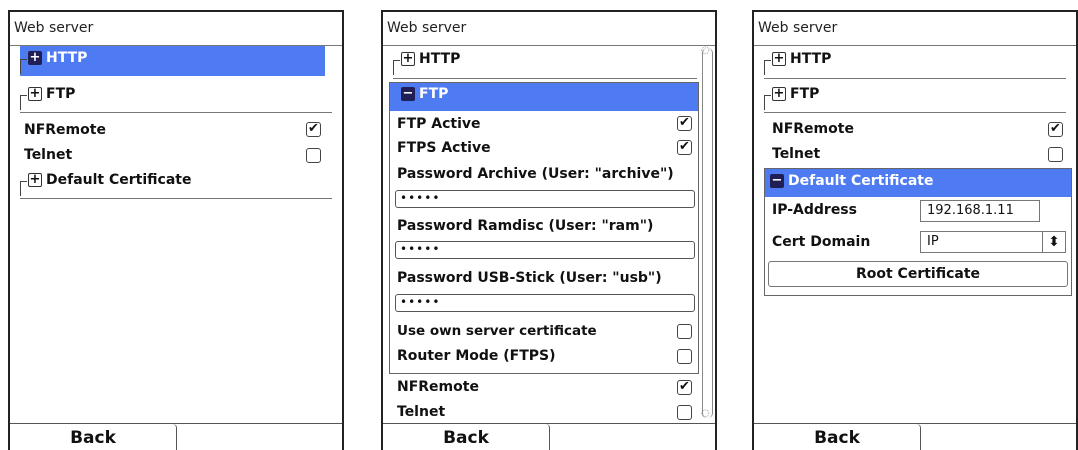 The height and width of the screenshot is (450, 1078). Describe the element at coordinates (705, 50) in the screenshot. I see `scroll-up-icon: ◌` at that location.